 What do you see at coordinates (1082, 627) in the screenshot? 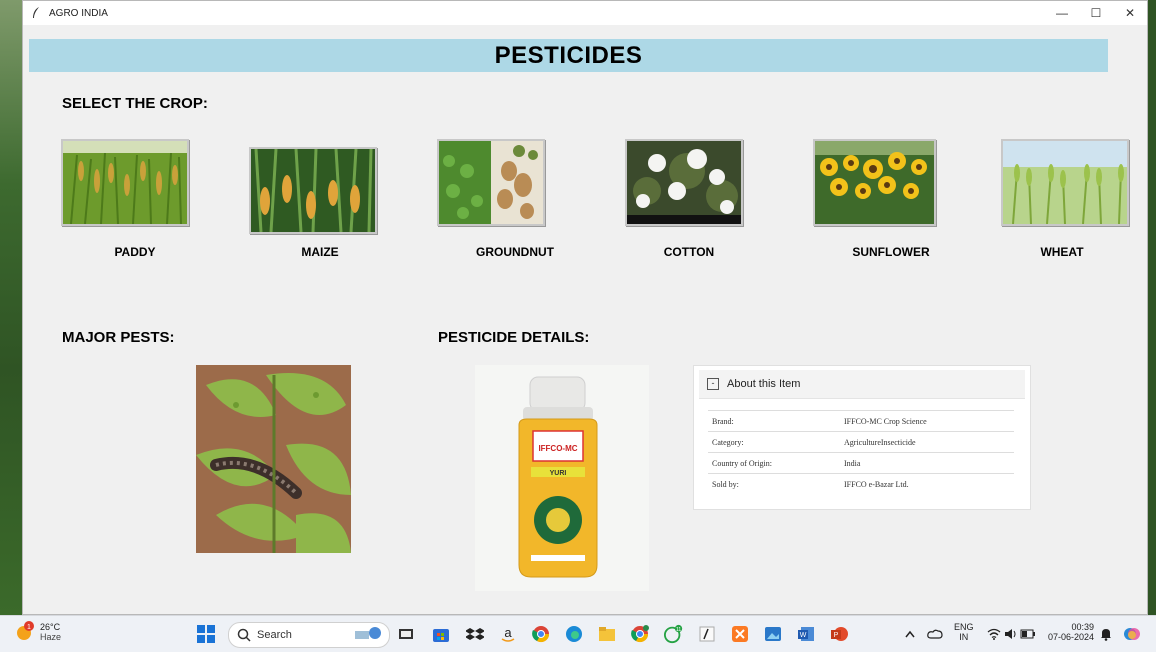
I see `clock-time: 00:39` at bounding box center [1082, 627].